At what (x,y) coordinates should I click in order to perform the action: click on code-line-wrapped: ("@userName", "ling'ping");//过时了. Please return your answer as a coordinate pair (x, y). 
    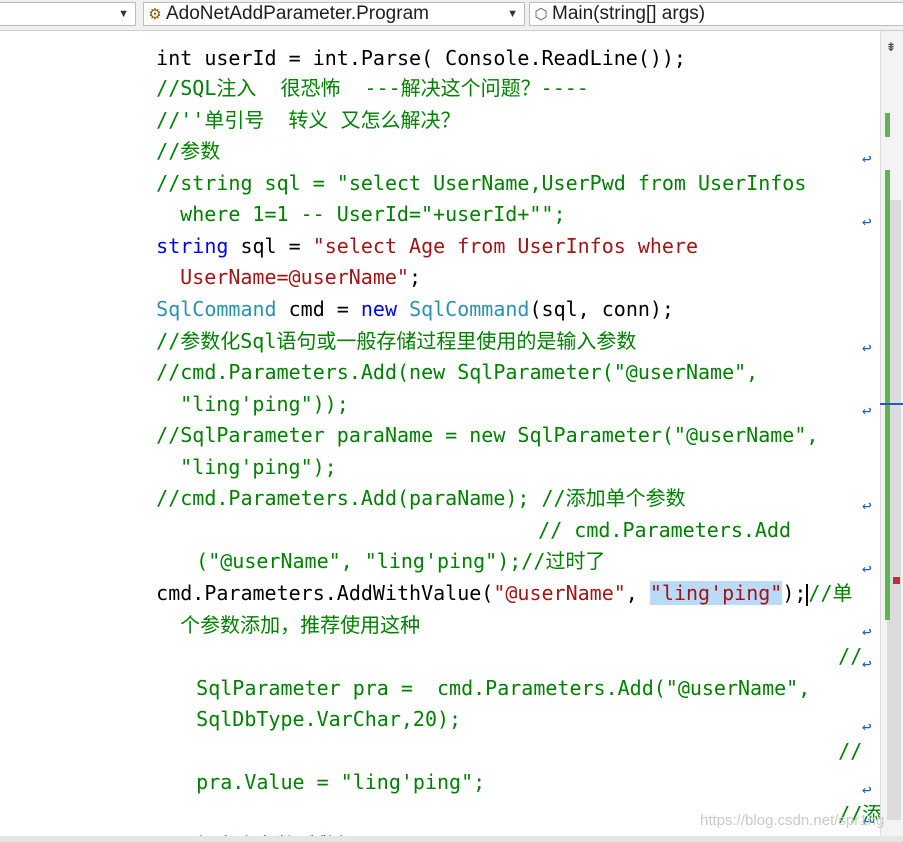
    Looking at the image, I should click on (401, 561).